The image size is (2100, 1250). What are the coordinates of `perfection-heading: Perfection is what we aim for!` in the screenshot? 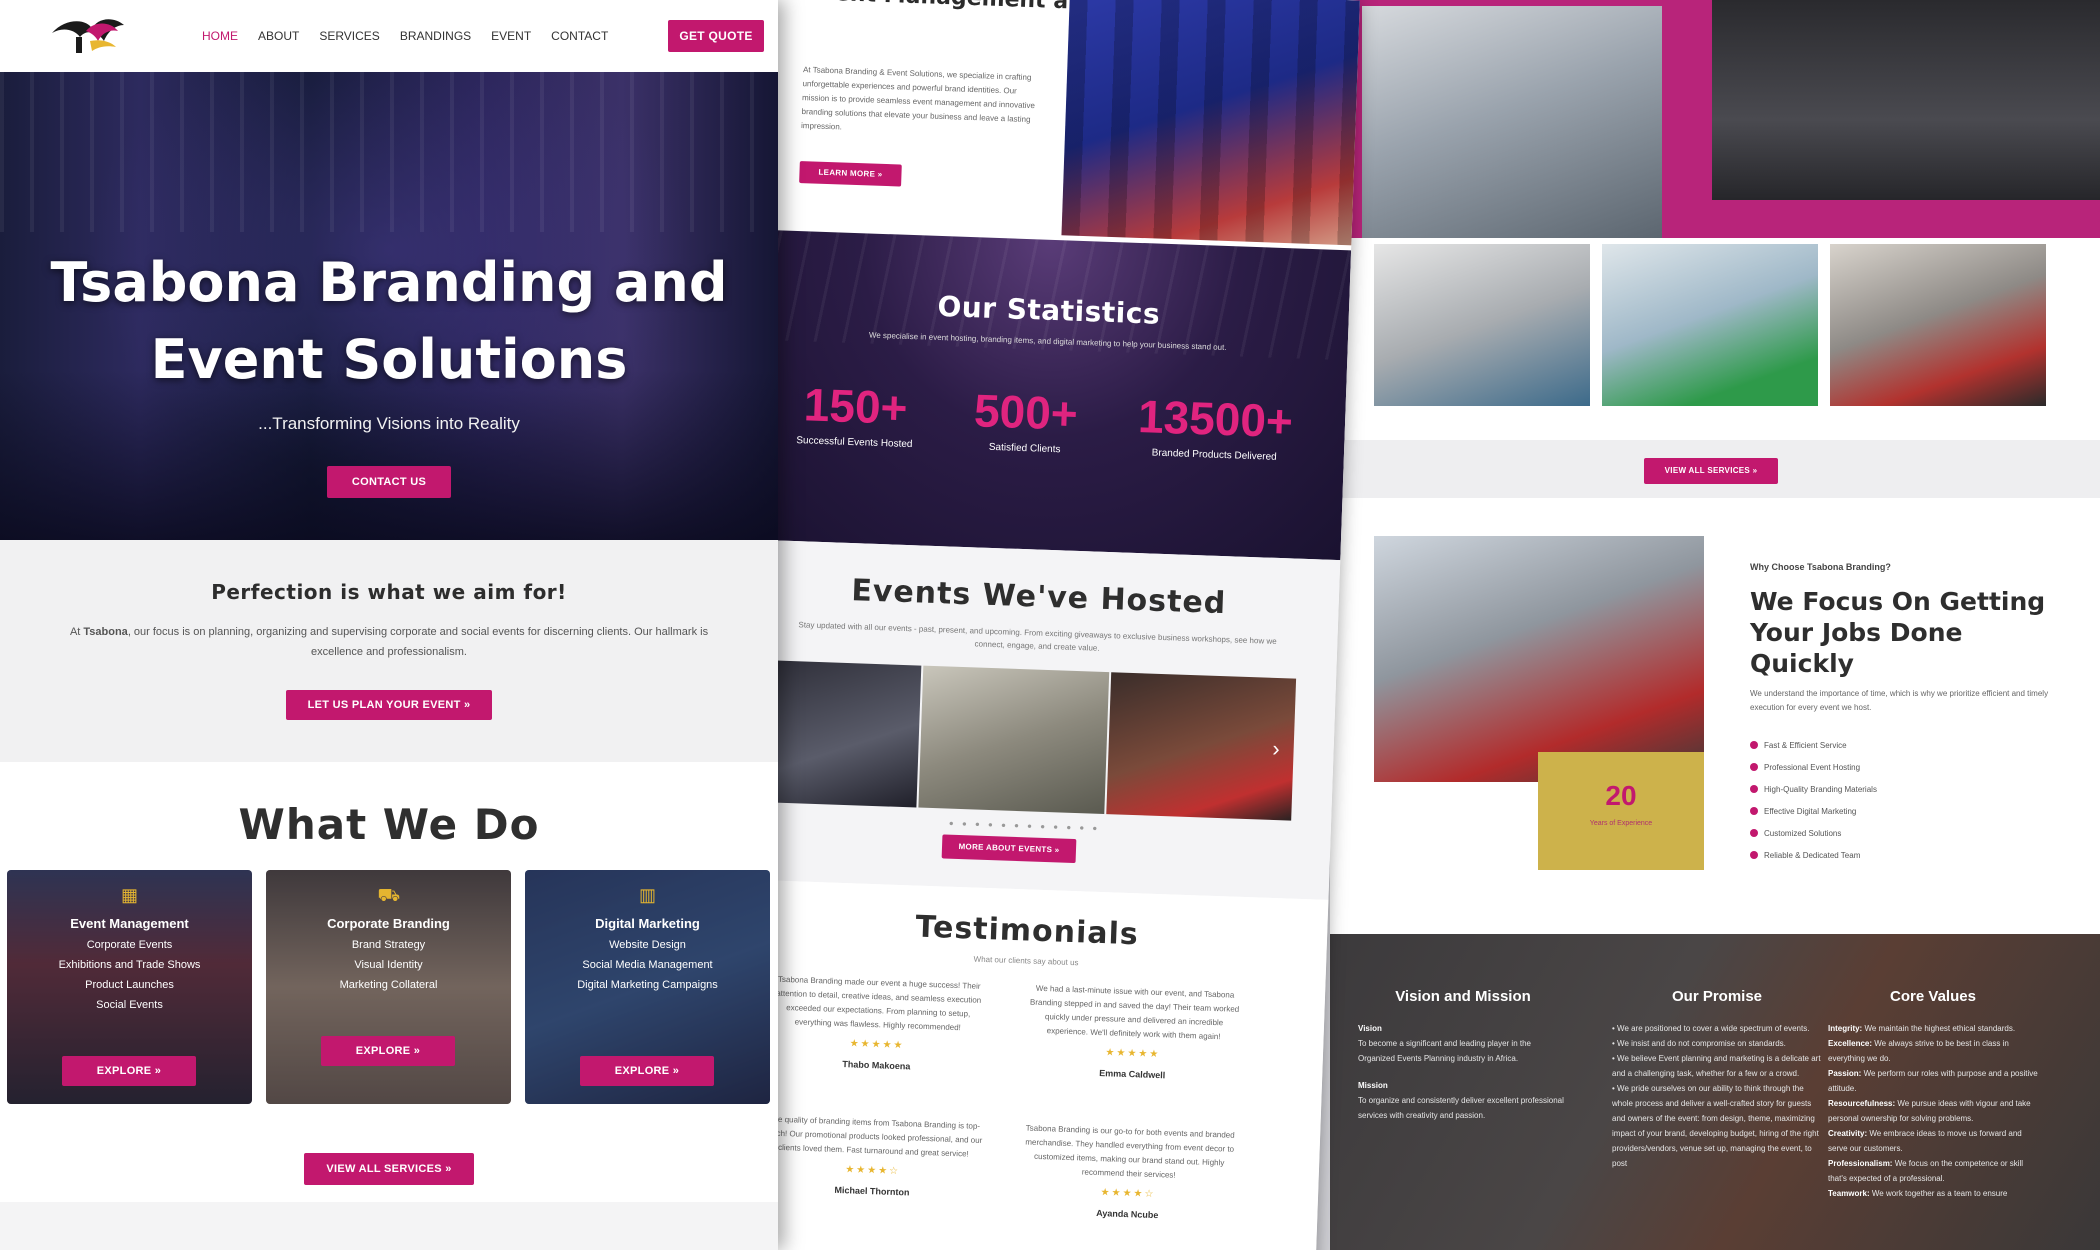 It's located at (389, 592).